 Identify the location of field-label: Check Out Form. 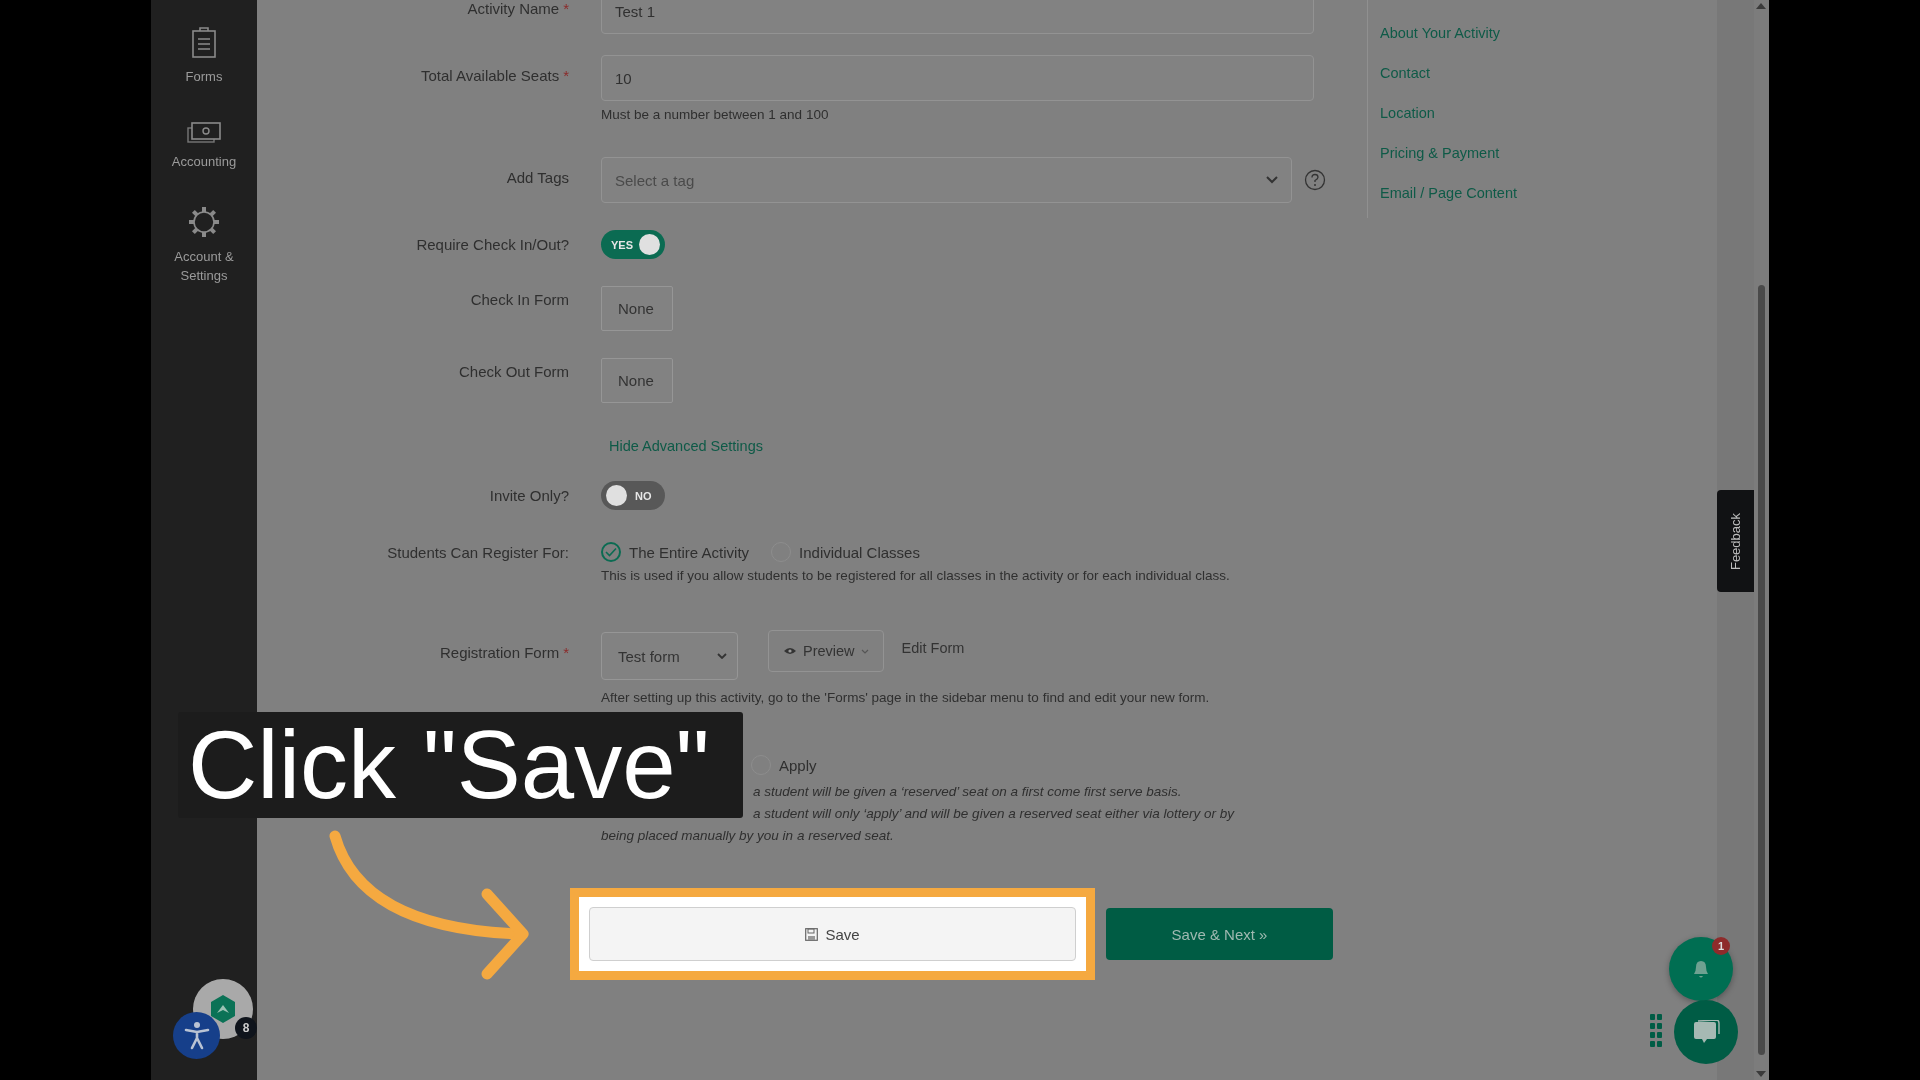
(513, 371).